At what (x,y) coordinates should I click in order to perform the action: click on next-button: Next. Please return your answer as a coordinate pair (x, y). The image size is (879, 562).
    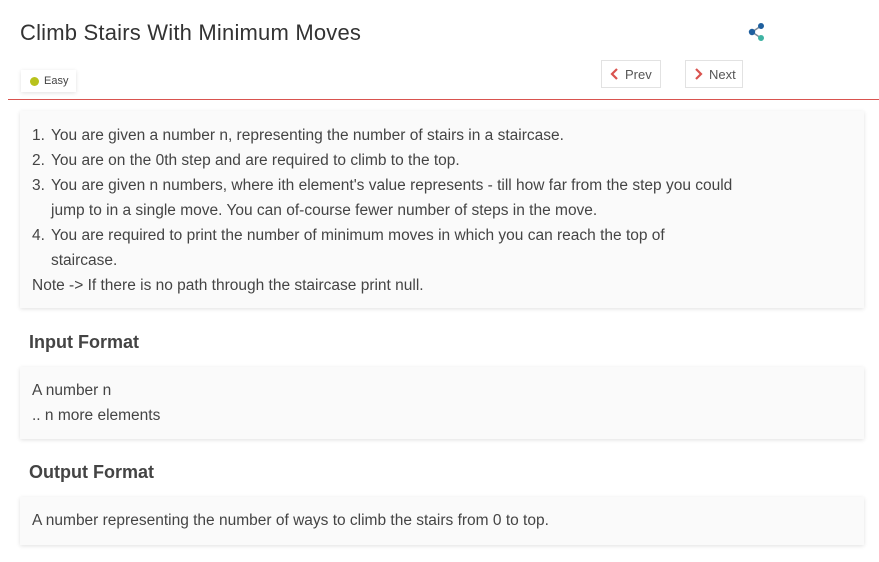
    Looking at the image, I should click on (714, 74).